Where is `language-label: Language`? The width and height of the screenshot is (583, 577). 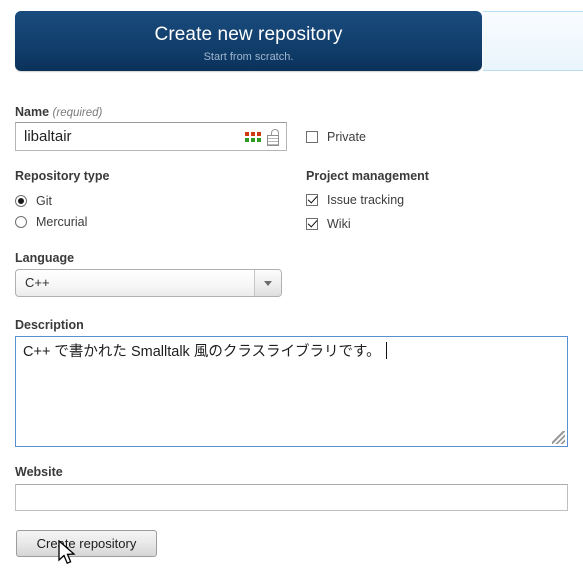 language-label: Language is located at coordinates (45, 258).